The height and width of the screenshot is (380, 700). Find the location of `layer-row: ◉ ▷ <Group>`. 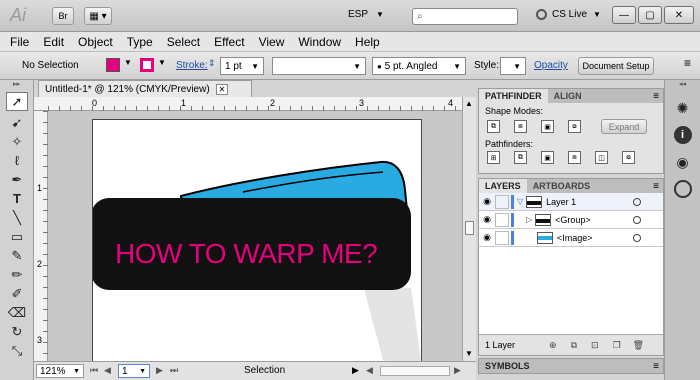

layer-row: ◉ ▷ <Group> is located at coordinates (571, 220).